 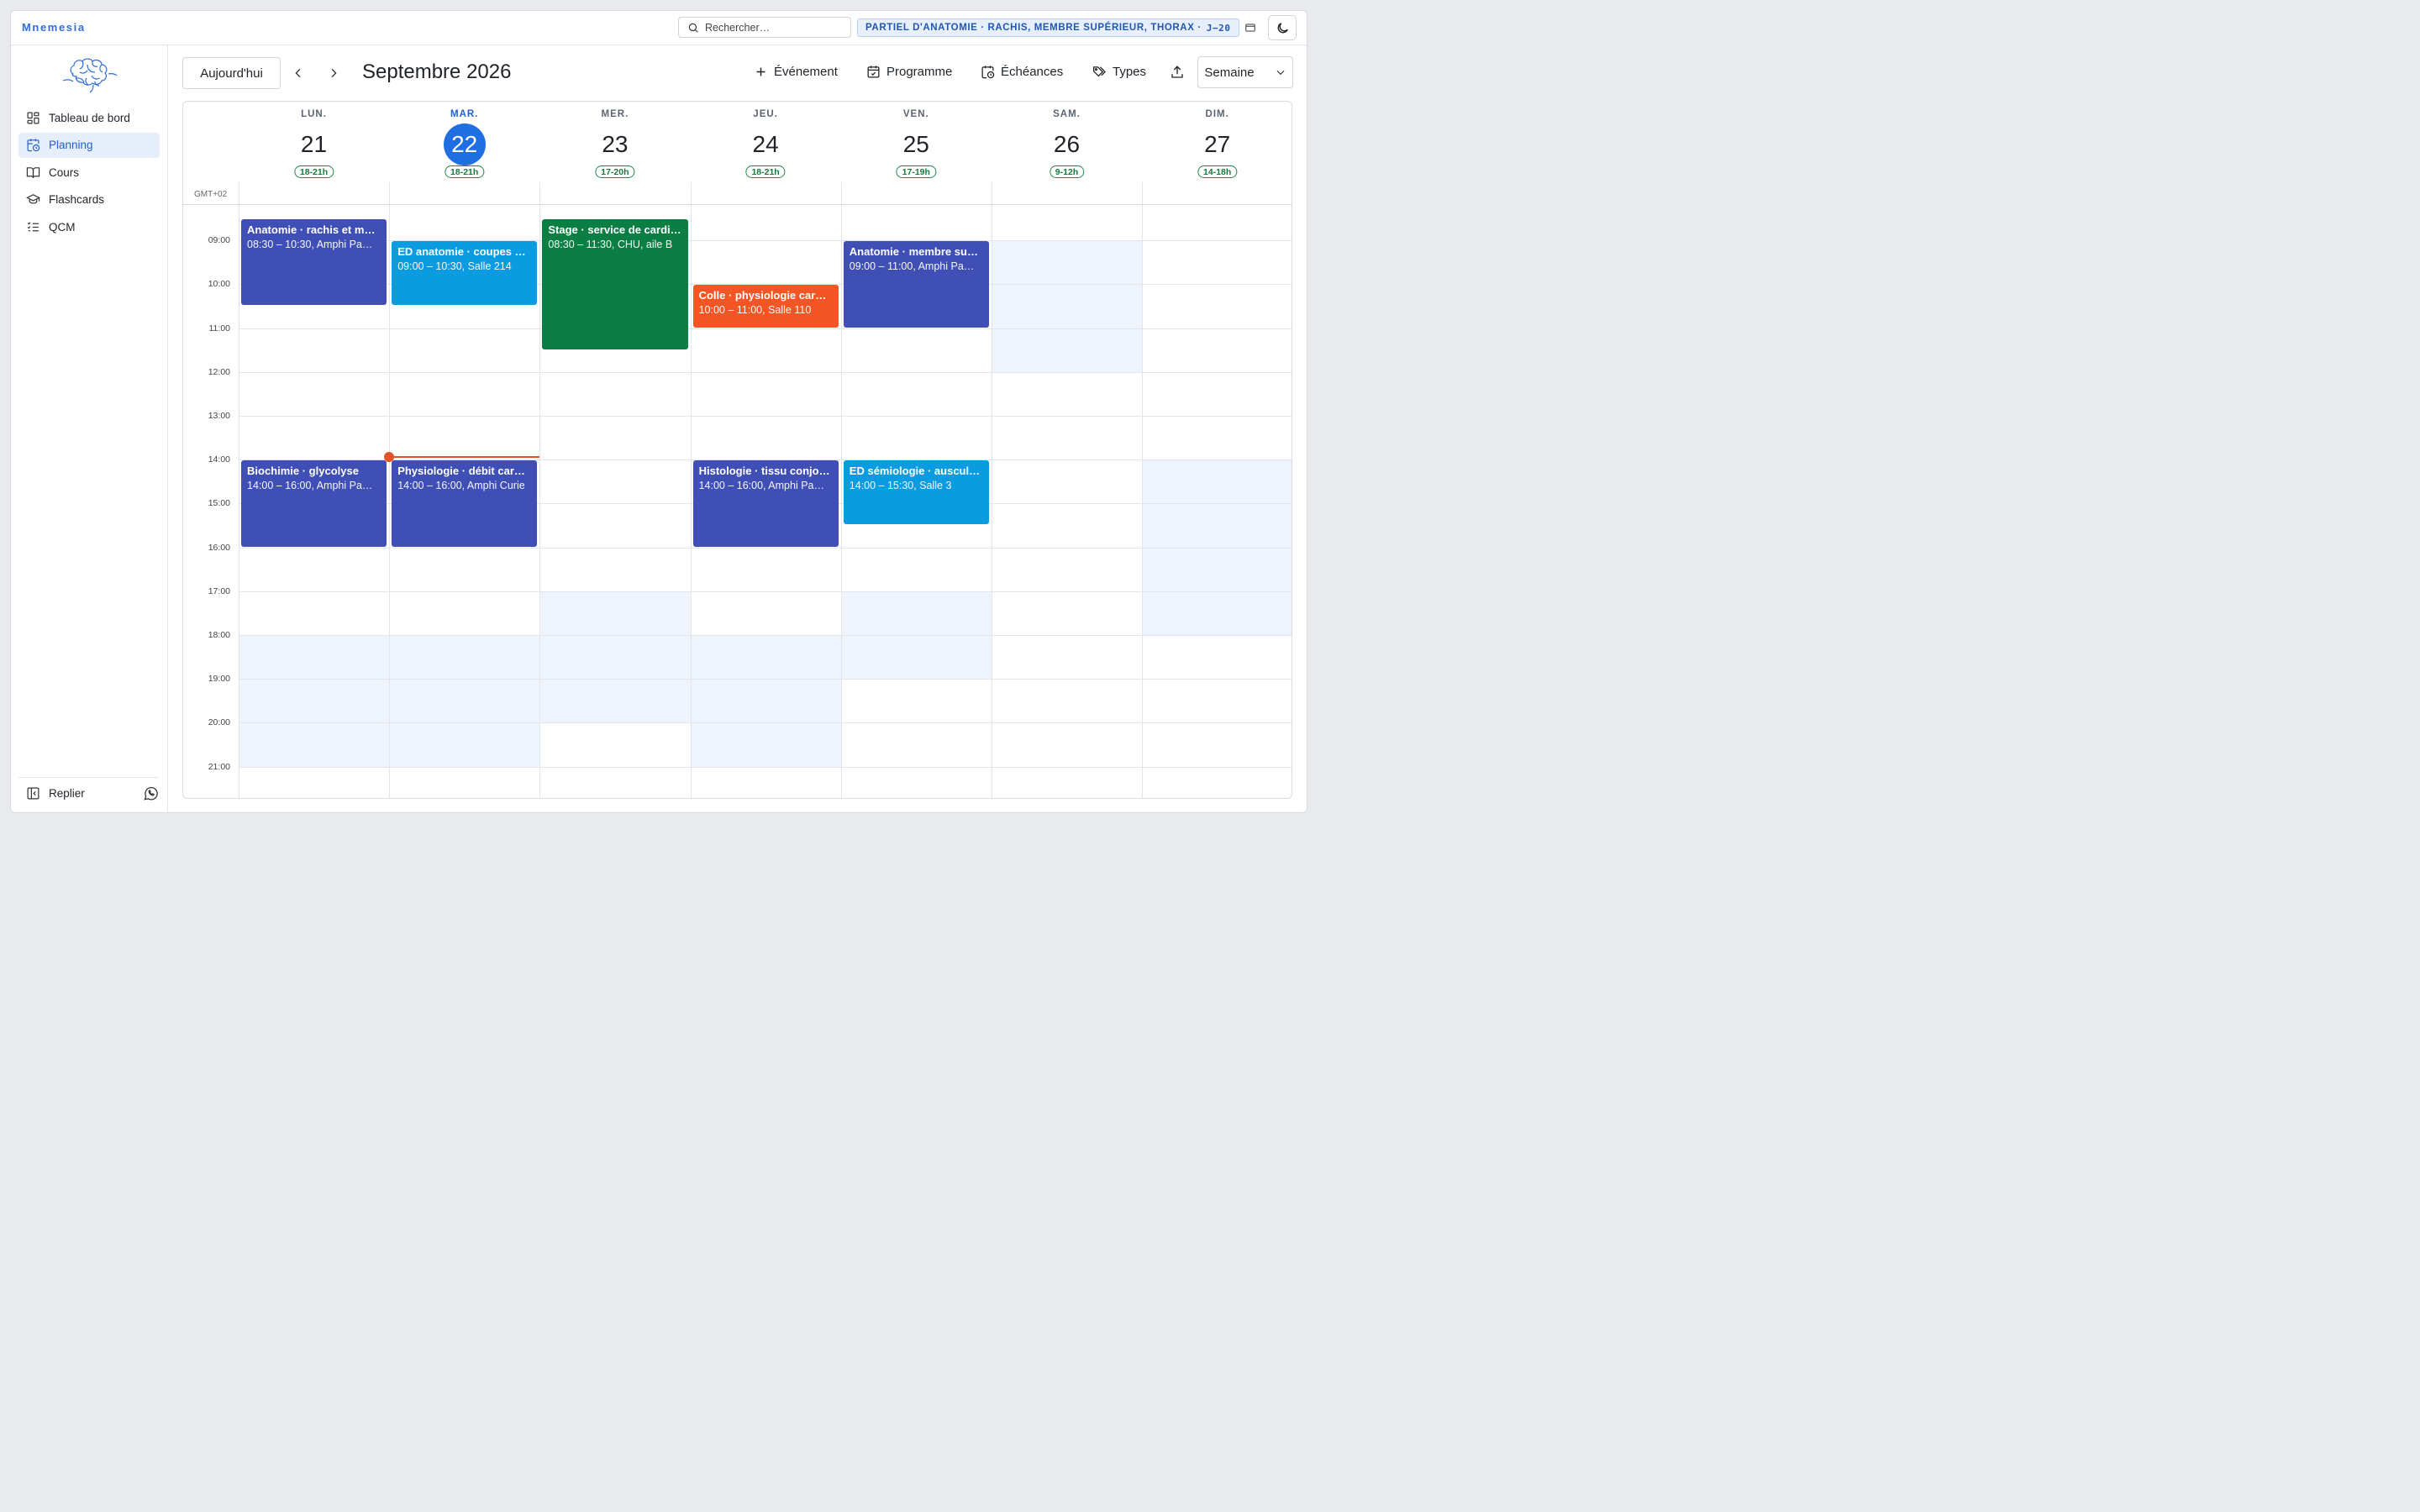 I want to click on day-header: MAR. 22 18-21h, so click(x=464, y=142).